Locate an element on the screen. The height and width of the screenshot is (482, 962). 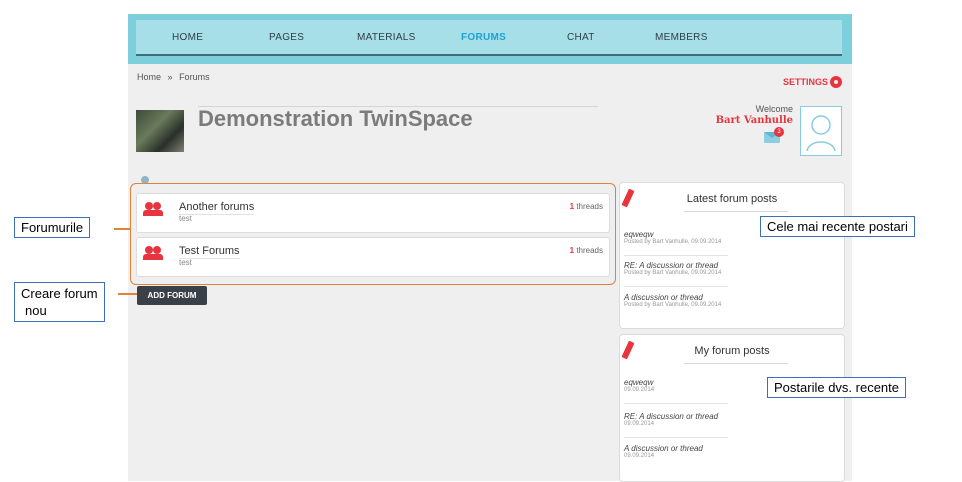
page-title: Demonstration TwinSpace is located at coordinates (335, 118).